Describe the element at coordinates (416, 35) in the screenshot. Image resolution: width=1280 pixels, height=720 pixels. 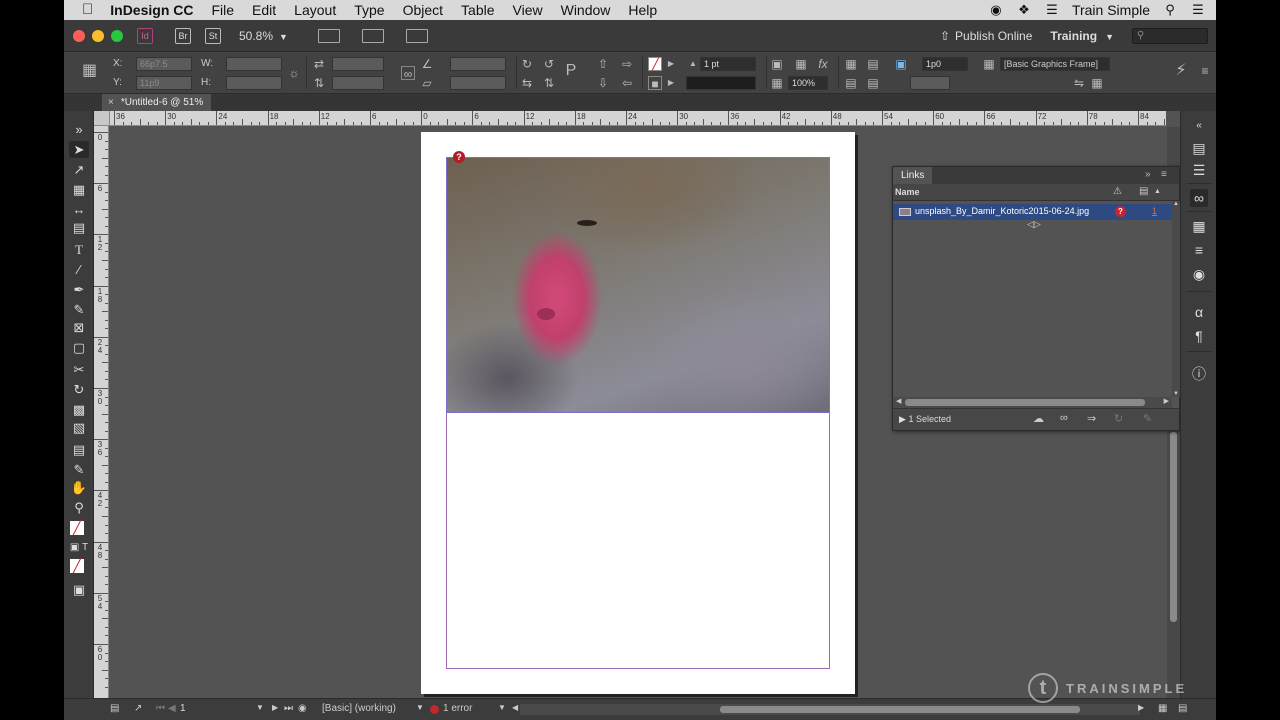
I see `arrange-documents-icon` at that location.